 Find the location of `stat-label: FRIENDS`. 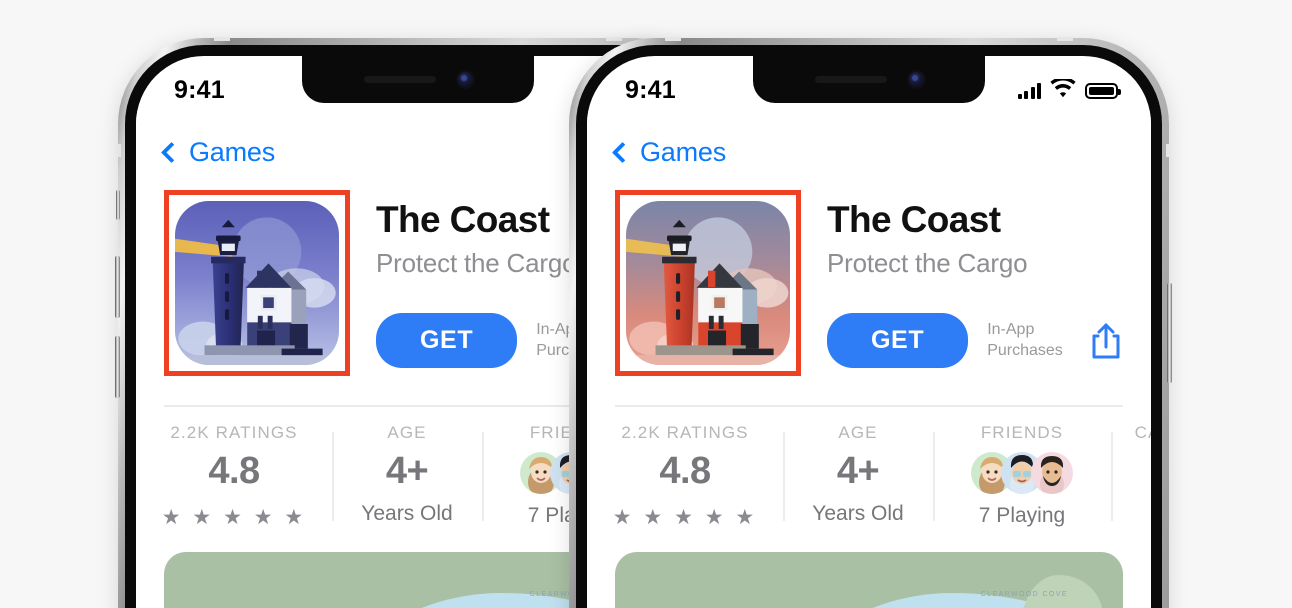

stat-label: FRIENDS is located at coordinates (1022, 432).